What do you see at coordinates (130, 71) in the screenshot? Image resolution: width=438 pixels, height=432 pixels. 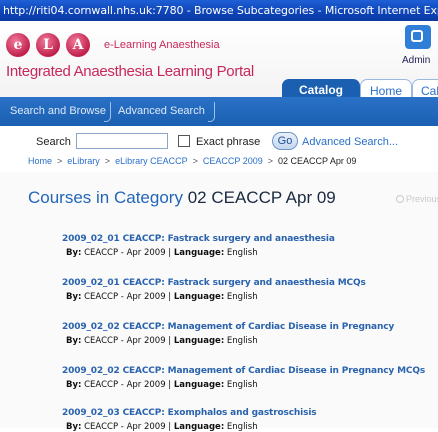 I see `portal-title: Integrated Anaesthesia Learning Portal` at bounding box center [130, 71].